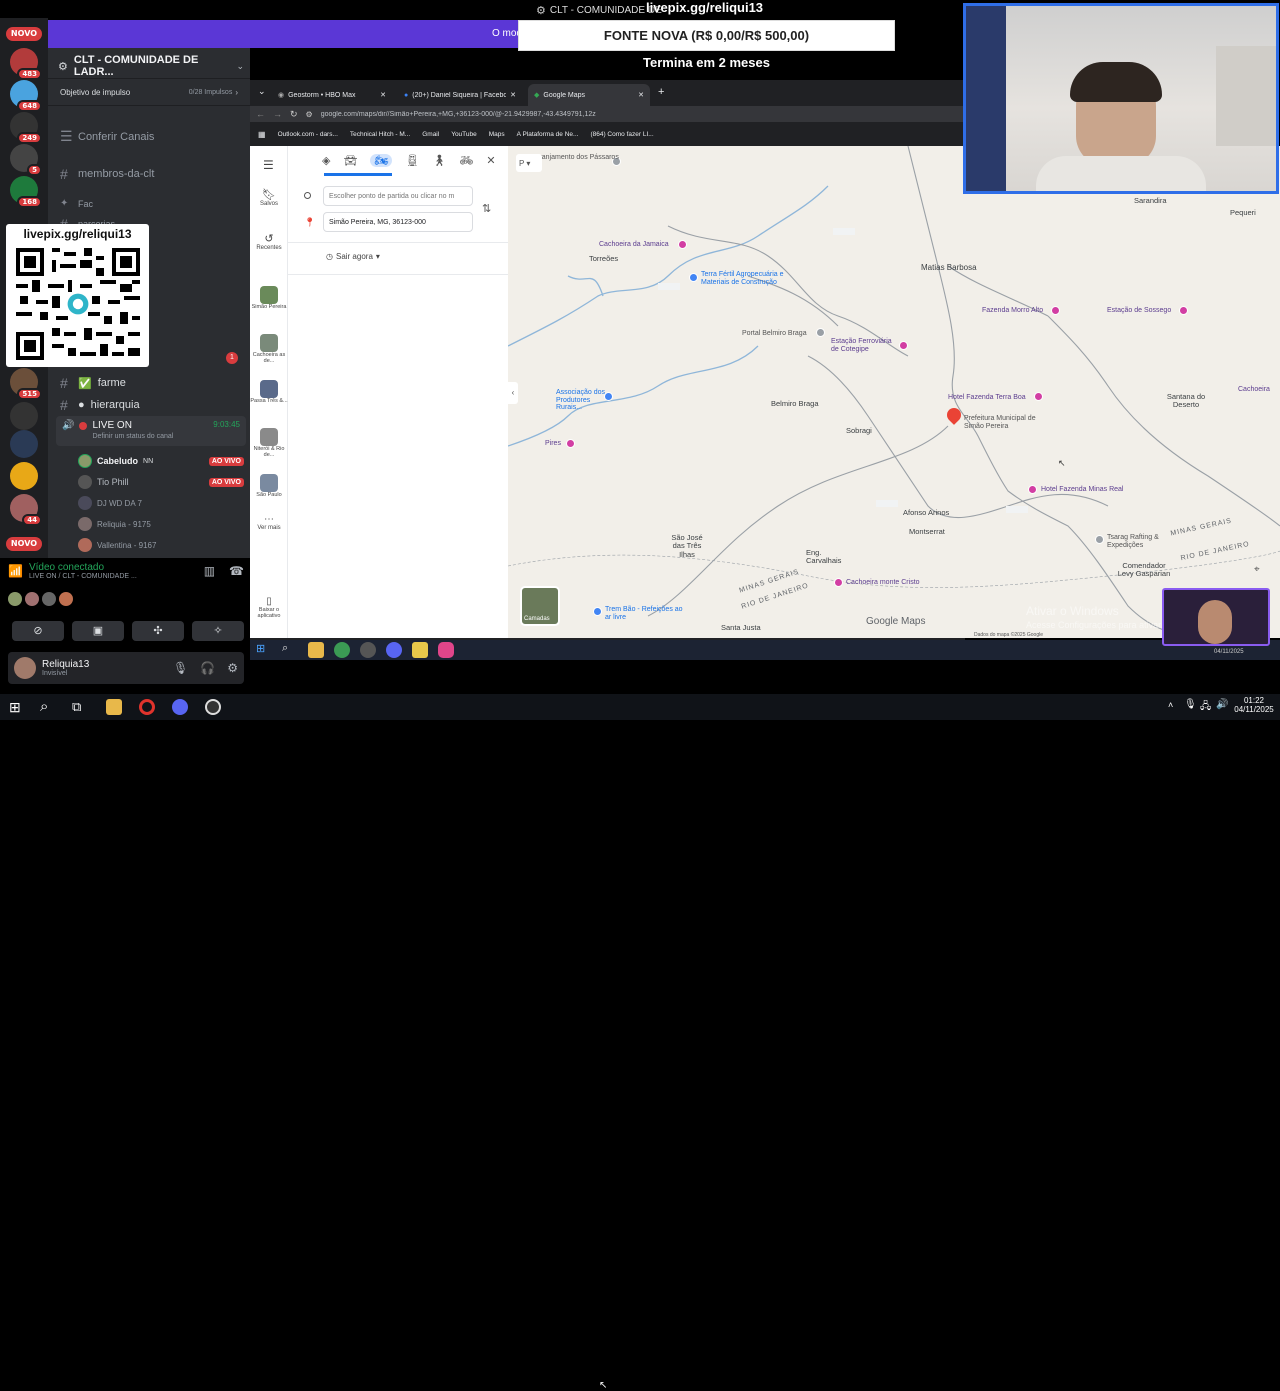  Describe the element at coordinates (260, 114) in the screenshot. I see `back-icon: ←` at that location.